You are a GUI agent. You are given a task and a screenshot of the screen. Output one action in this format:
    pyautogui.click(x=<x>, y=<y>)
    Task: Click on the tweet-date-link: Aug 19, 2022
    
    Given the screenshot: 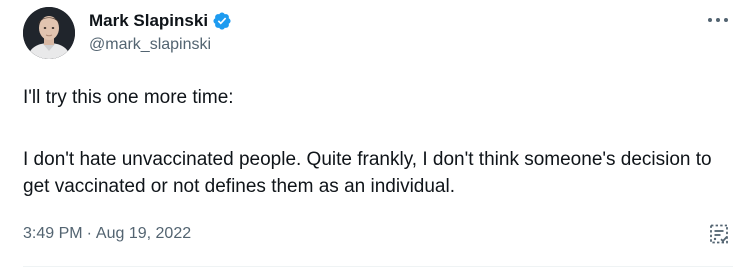 What is the action you would take?
    pyautogui.click(x=143, y=234)
    